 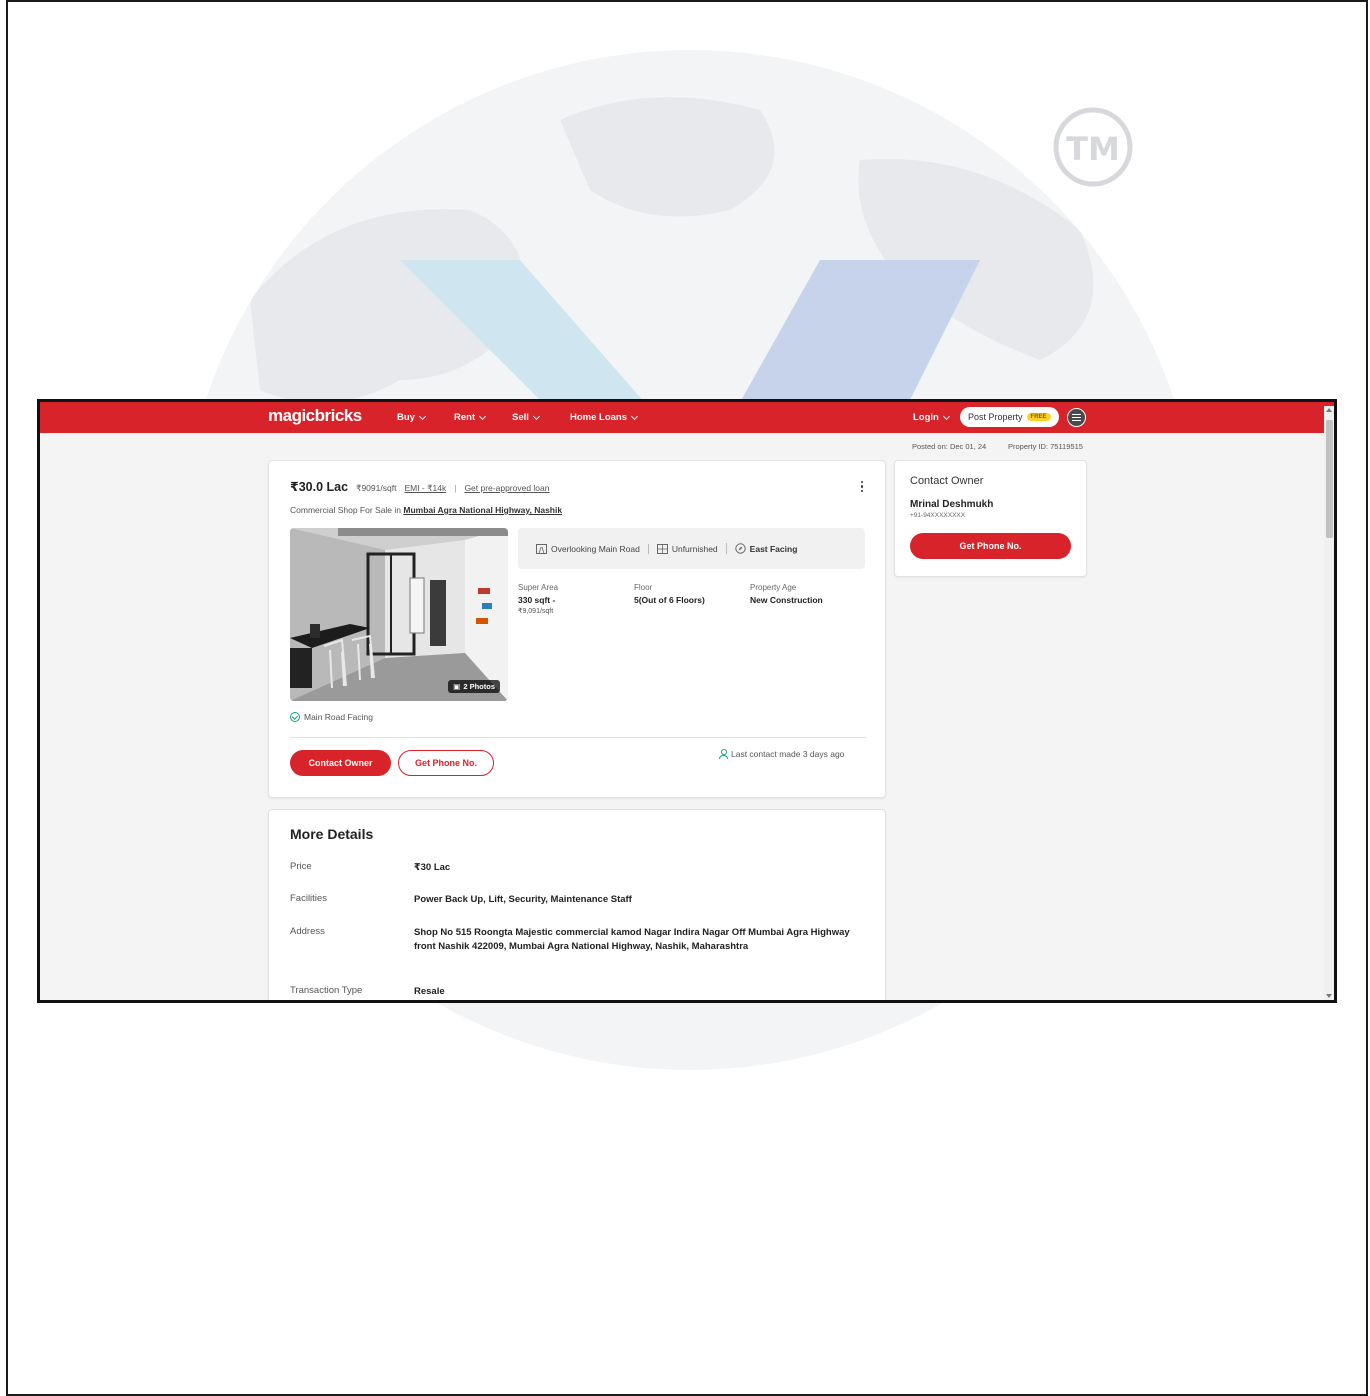 I want to click on scrollbar-thumb, so click(x=1329, y=479).